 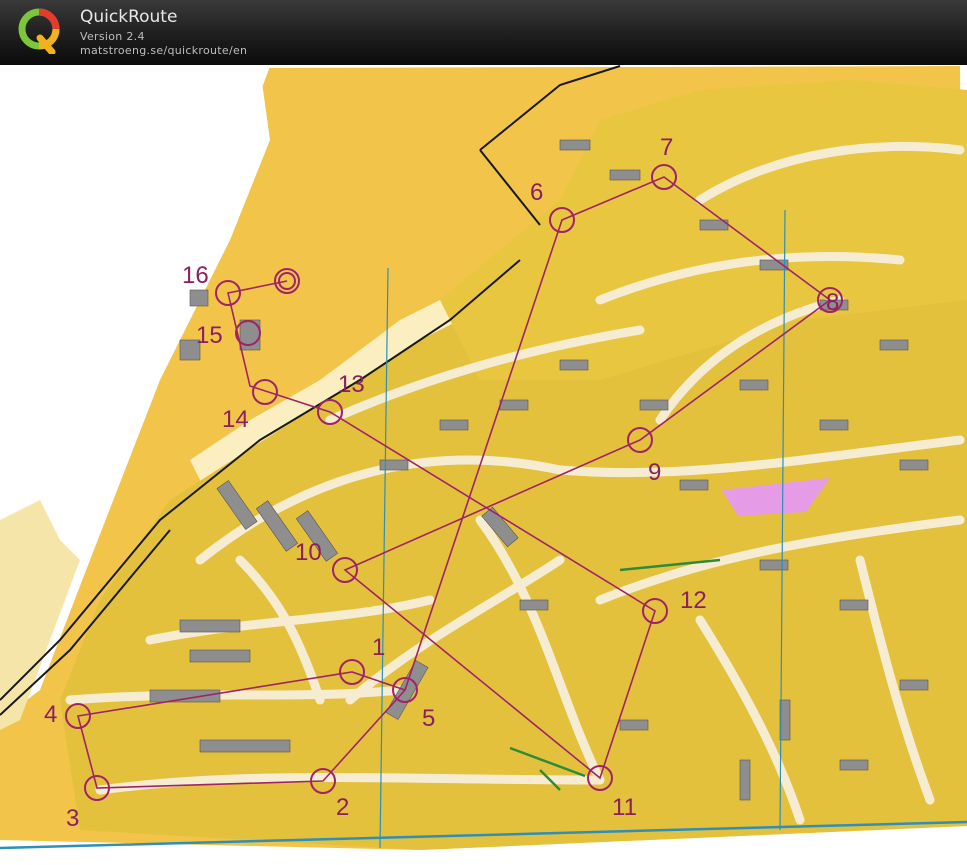 What do you see at coordinates (351, 384) in the screenshot?
I see `control-number-13: 13` at bounding box center [351, 384].